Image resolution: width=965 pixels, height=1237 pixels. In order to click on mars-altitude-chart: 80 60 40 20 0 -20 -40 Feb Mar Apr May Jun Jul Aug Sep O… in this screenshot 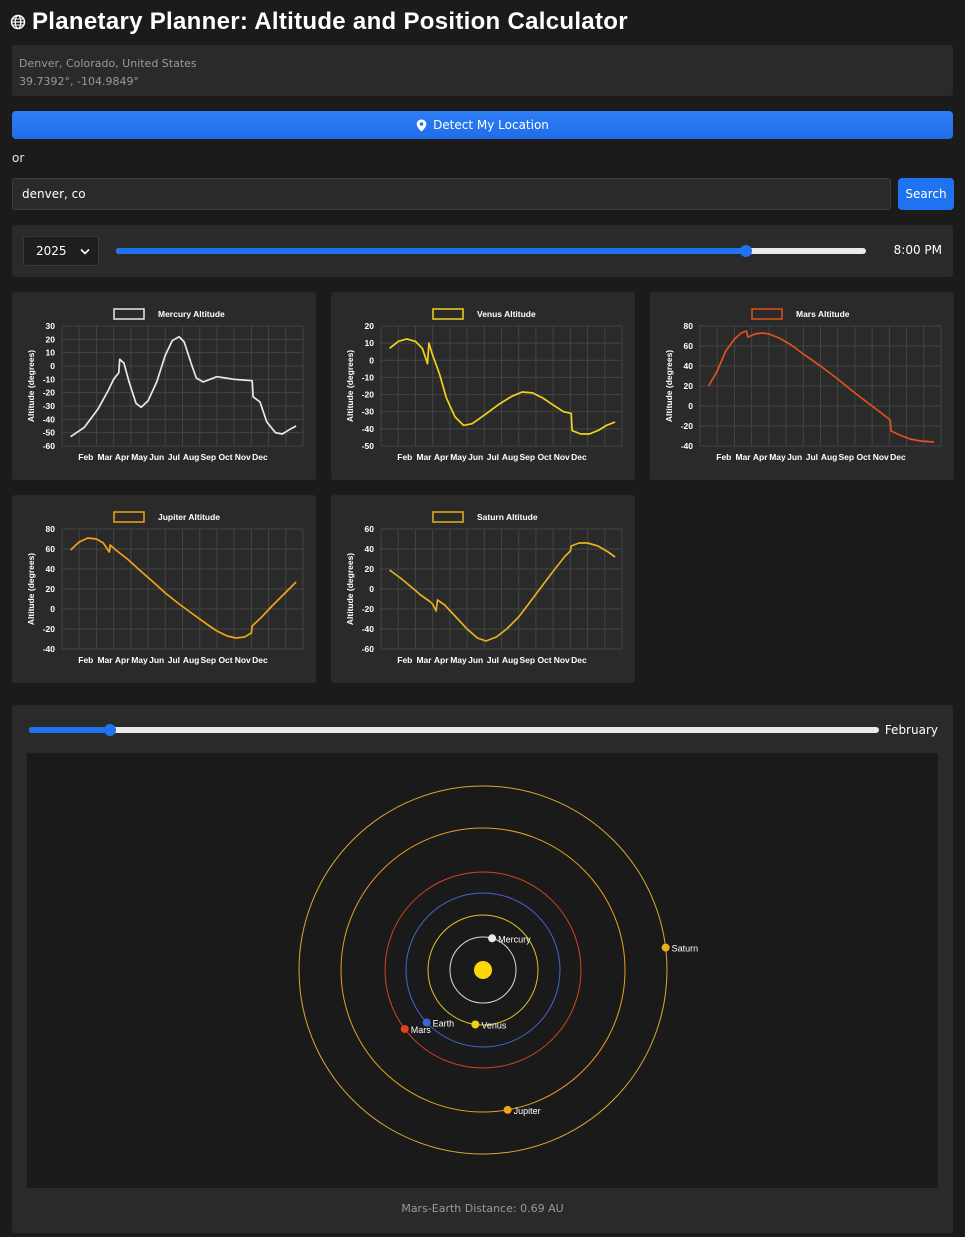, I will do `click(803, 385)`.